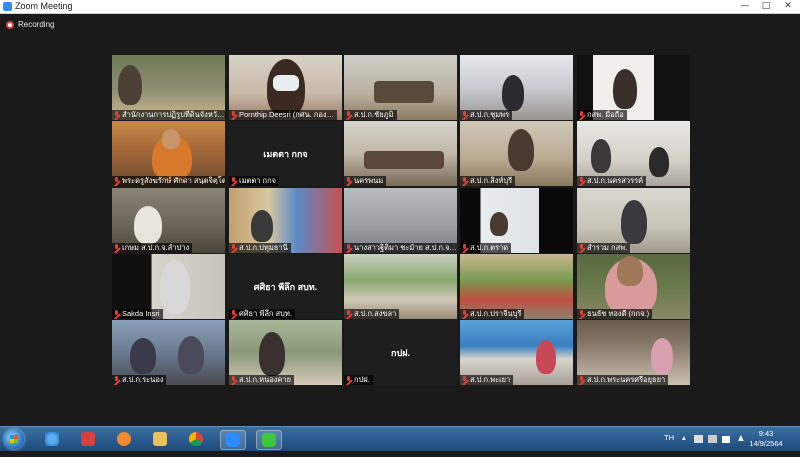  I want to click on participant-name-bar: ส.ป.ก.หนองคาย, so click(261, 380).